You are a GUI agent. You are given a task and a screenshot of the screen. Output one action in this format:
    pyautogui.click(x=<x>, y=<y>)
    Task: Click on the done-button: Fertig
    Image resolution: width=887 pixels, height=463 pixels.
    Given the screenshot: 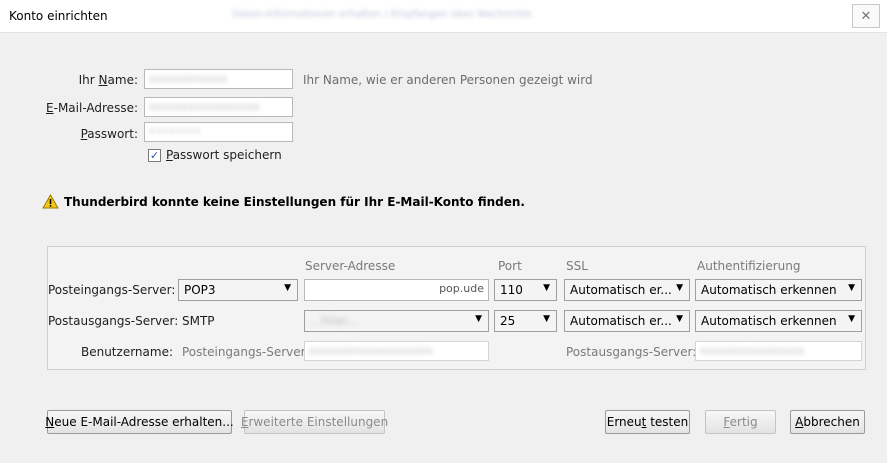 What is the action you would take?
    pyautogui.click(x=740, y=422)
    